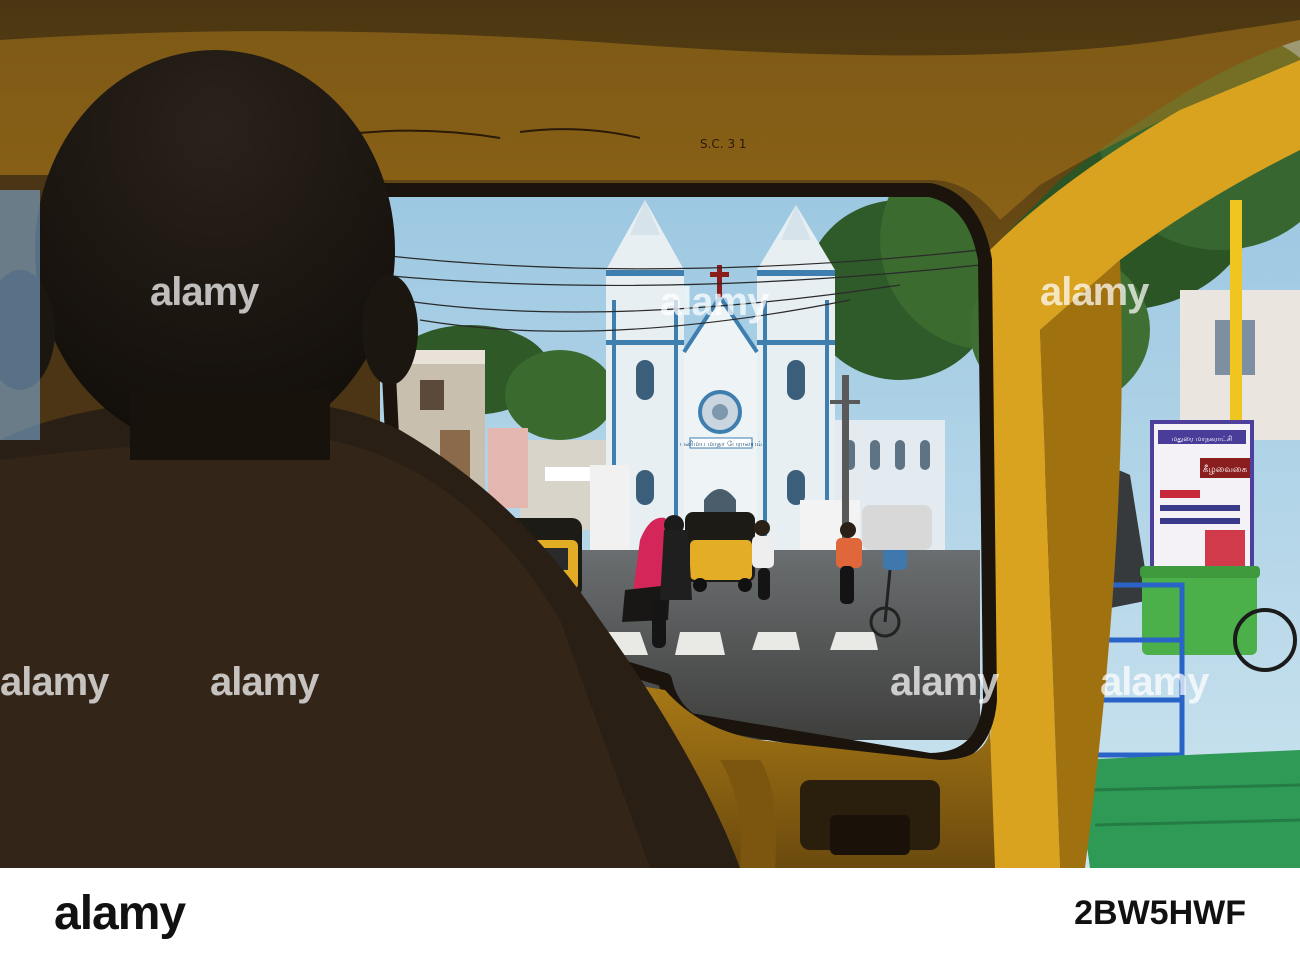 This screenshot has width=1300, height=956. What do you see at coordinates (721, 444) in the screenshot?
I see `cathedral-banner: பனிமய மாதா பேராலயம்` at bounding box center [721, 444].